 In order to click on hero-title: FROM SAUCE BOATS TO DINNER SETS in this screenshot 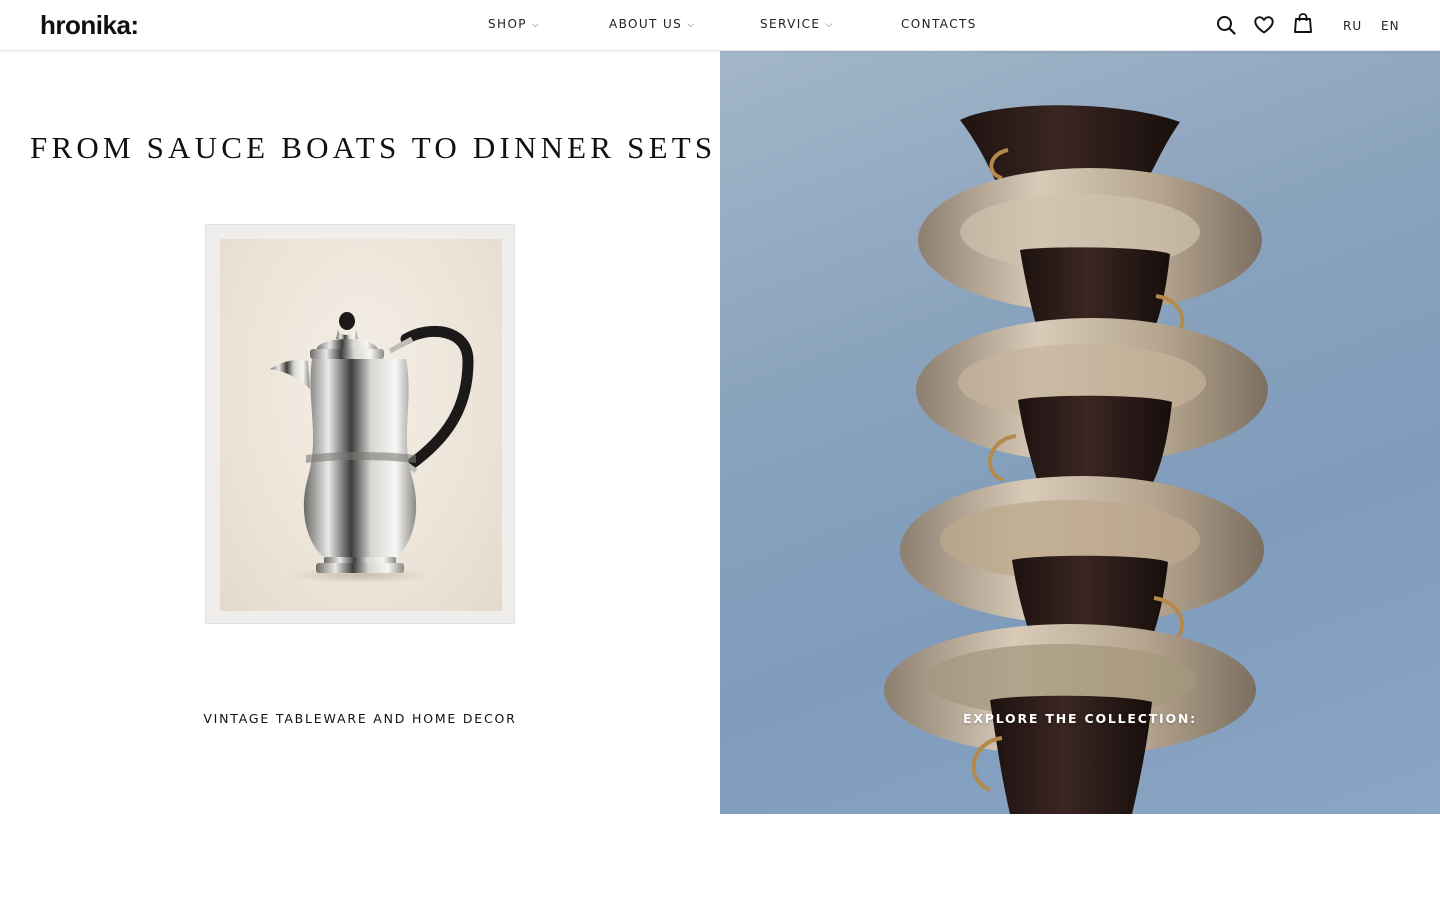, I will do `click(373, 147)`.